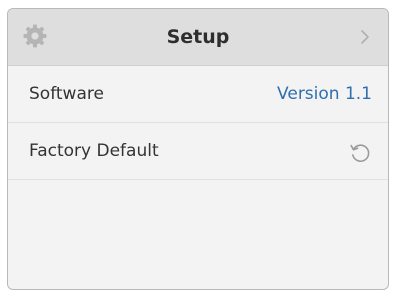  What do you see at coordinates (365, 37) in the screenshot?
I see `chevron-right-icon` at bounding box center [365, 37].